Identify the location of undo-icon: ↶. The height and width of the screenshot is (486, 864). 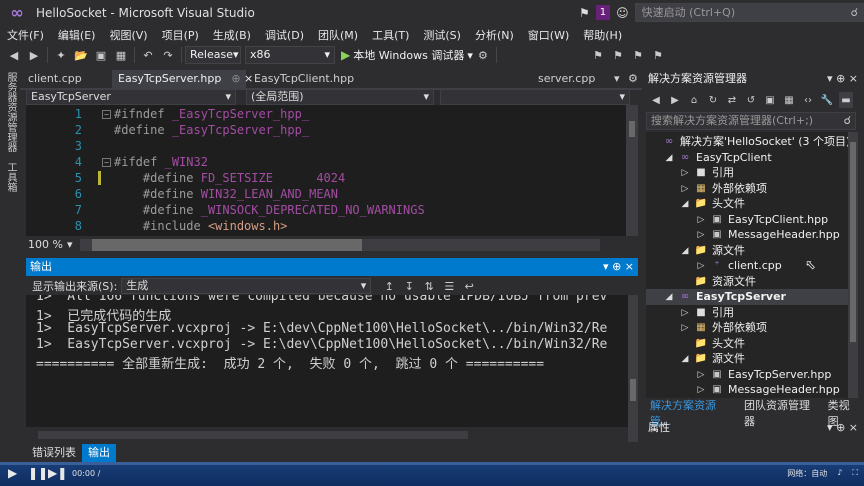
(148, 55).